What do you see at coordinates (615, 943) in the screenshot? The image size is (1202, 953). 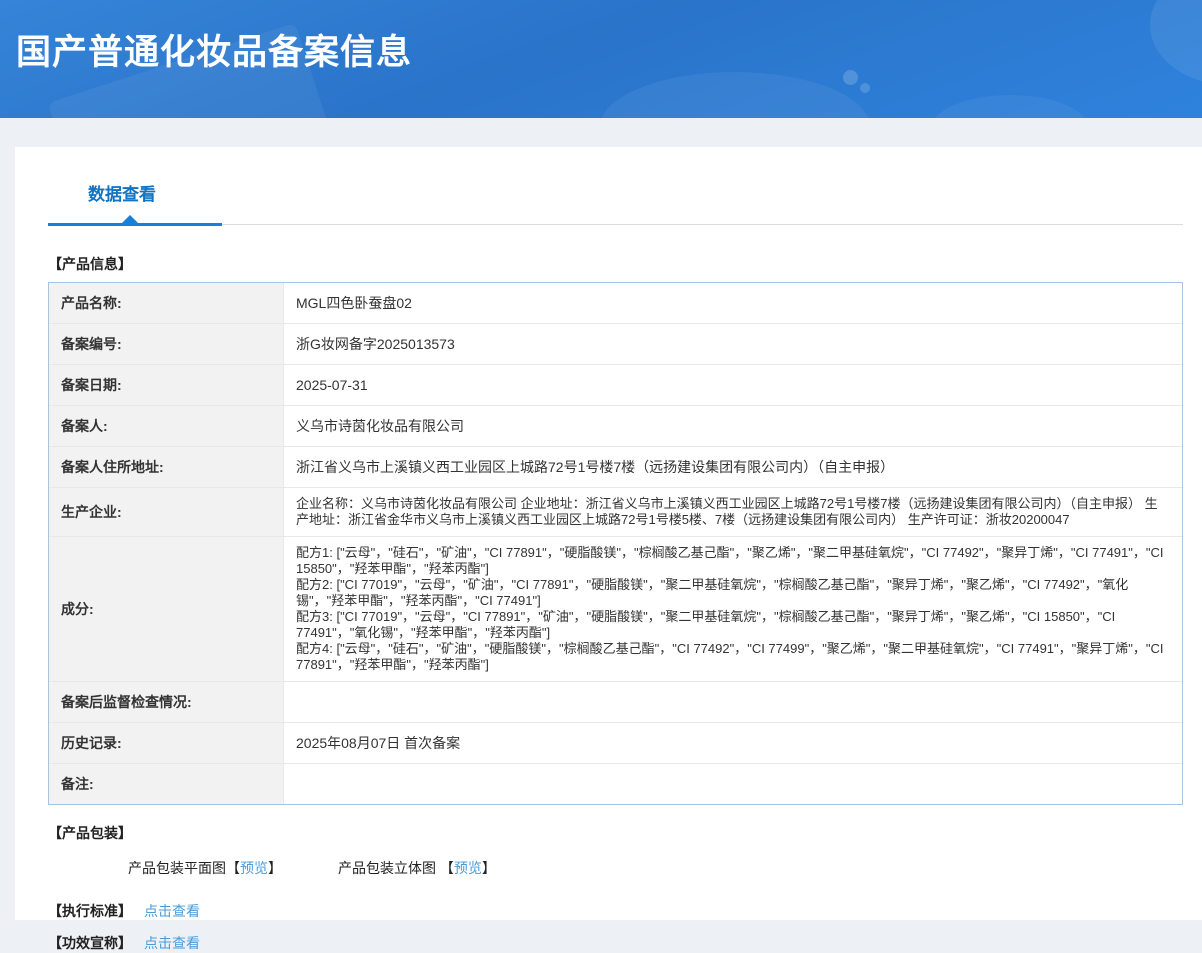 I see `efficacy-claim-row: 【功效宣称】 点击查看` at bounding box center [615, 943].